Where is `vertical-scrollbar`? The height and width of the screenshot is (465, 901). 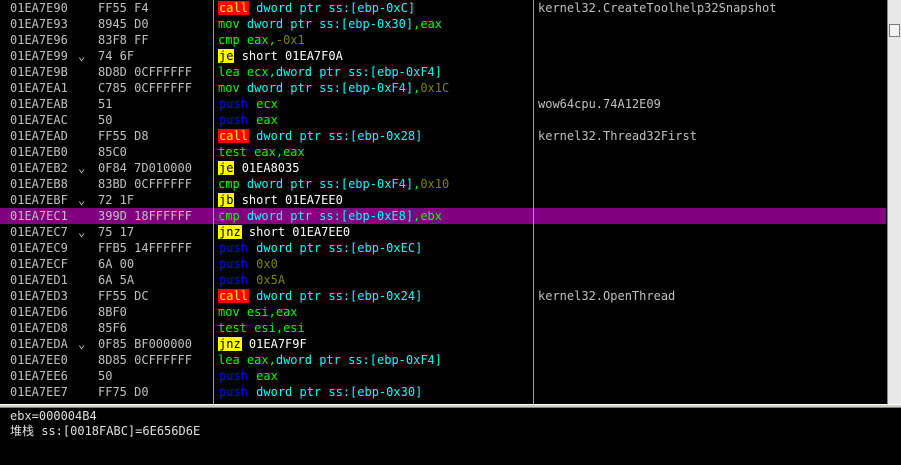
vertical-scrollbar is located at coordinates (894, 202).